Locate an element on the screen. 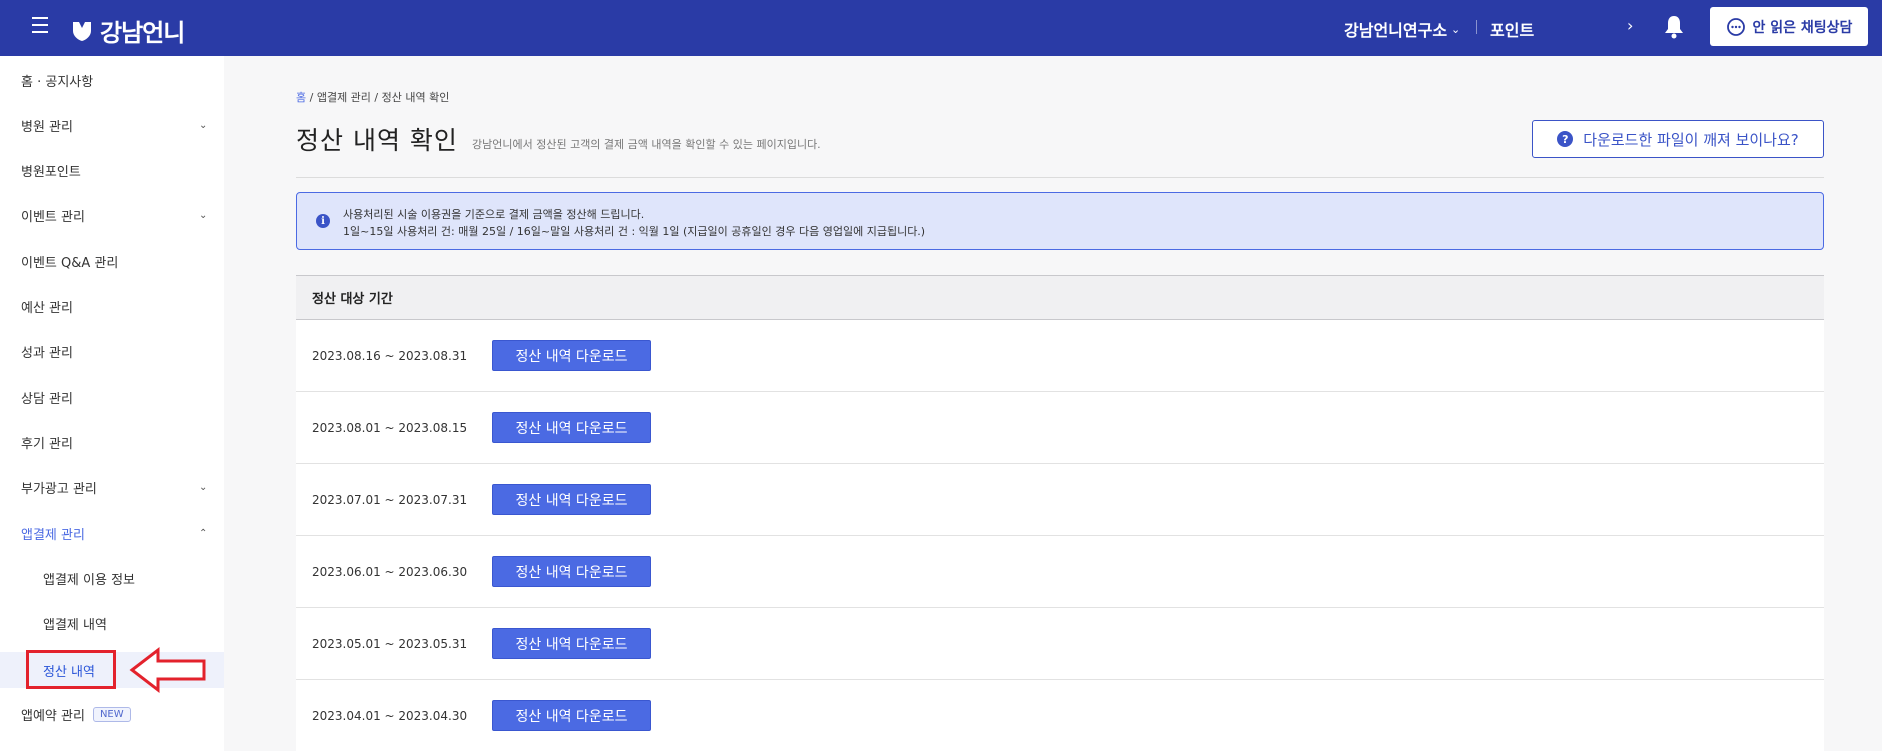 The width and height of the screenshot is (1882, 751). hospital-selector: 강남언니연구소 ⌄ is located at coordinates (1402, 29).